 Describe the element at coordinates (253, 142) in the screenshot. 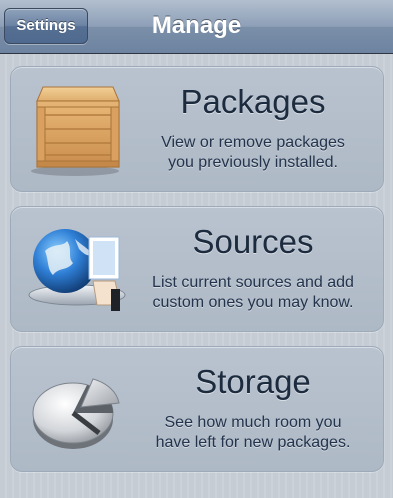

I see `packages-description-line: View or remove packages` at that location.